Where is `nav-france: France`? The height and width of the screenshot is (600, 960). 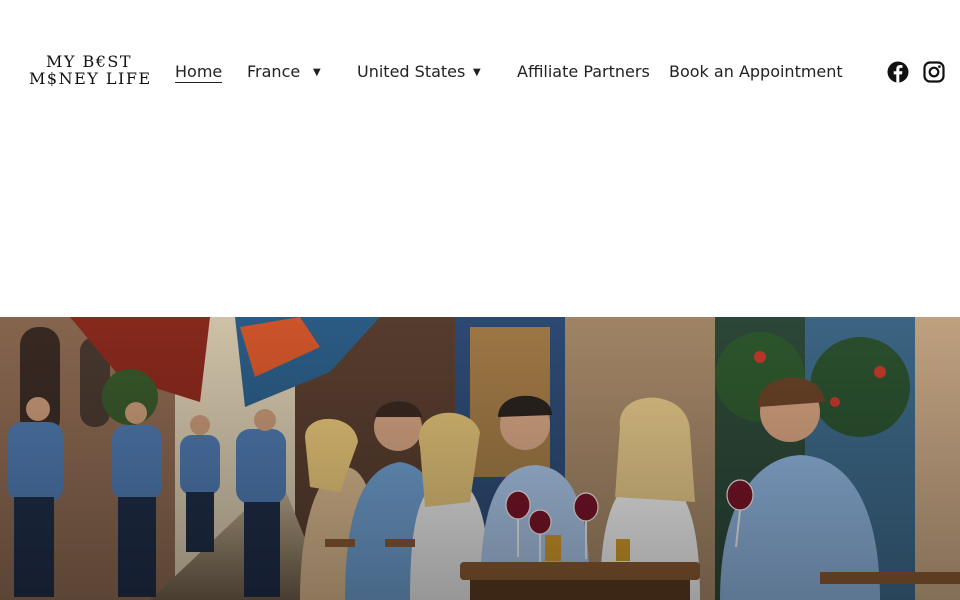
nav-france: France is located at coordinates (273, 72).